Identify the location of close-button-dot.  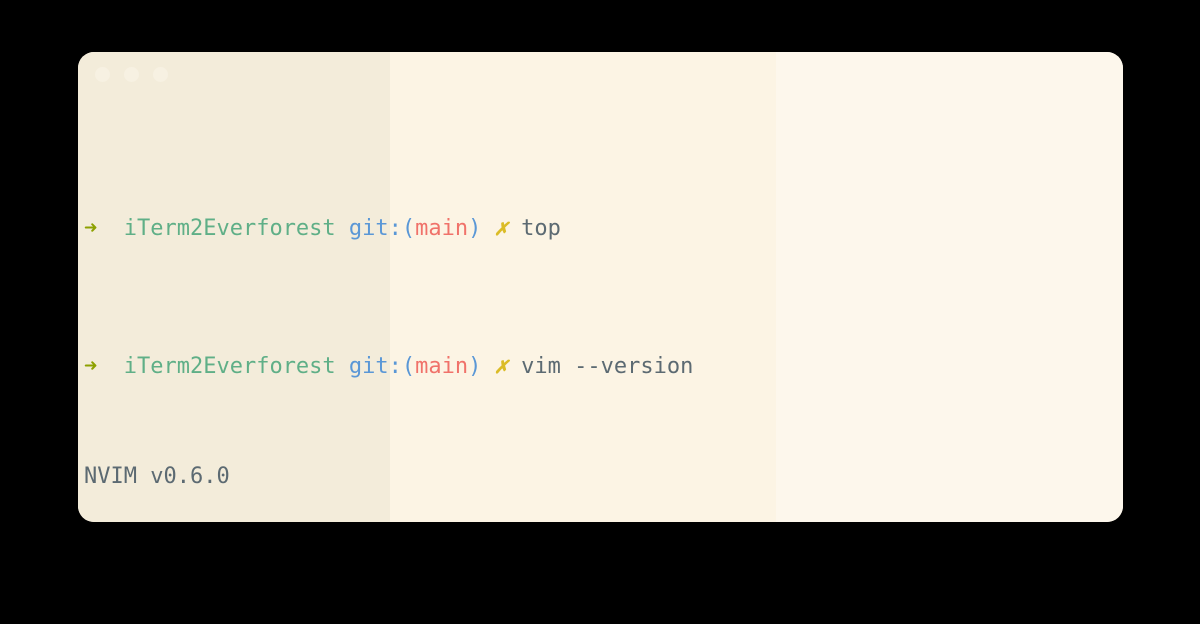
(102, 74).